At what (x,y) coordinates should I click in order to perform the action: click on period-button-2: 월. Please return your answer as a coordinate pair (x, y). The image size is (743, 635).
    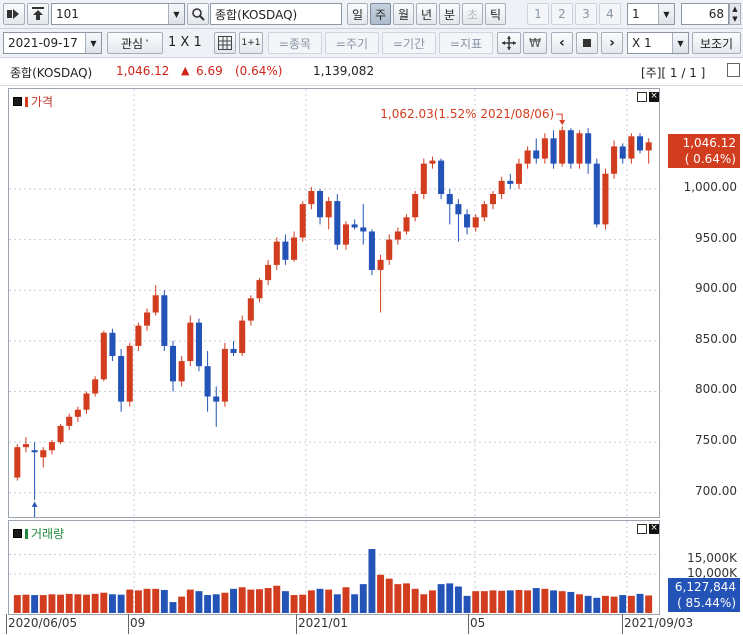
    Looking at the image, I should click on (403, 14).